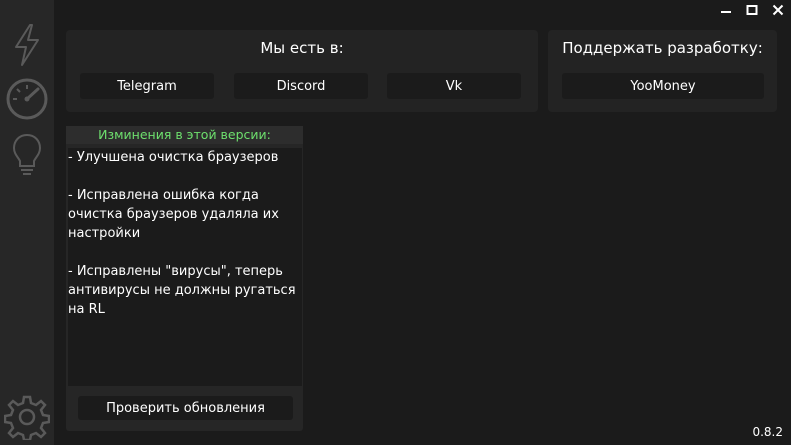  I want to click on version-label: 0.8.2, so click(767, 432).